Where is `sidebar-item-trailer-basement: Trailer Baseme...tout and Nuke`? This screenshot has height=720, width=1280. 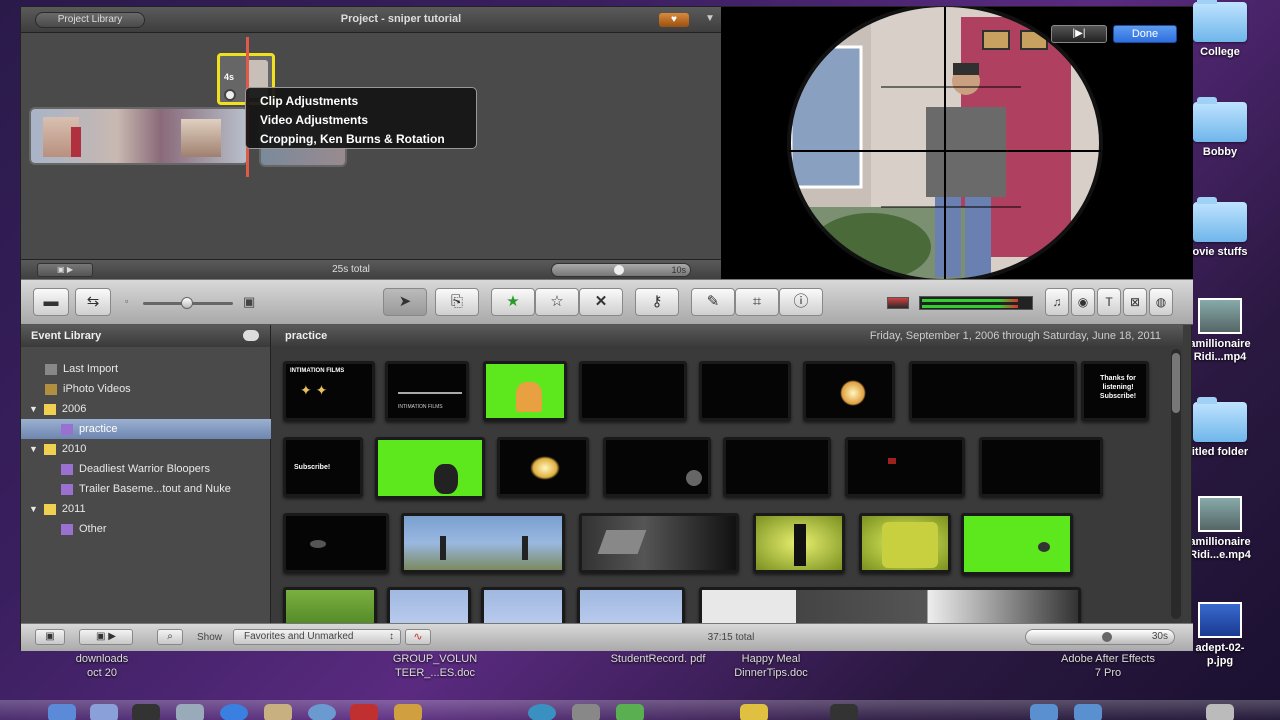 sidebar-item-trailer-basement: Trailer Baseme...tout and Nuke is located at coordinates (146, 489).